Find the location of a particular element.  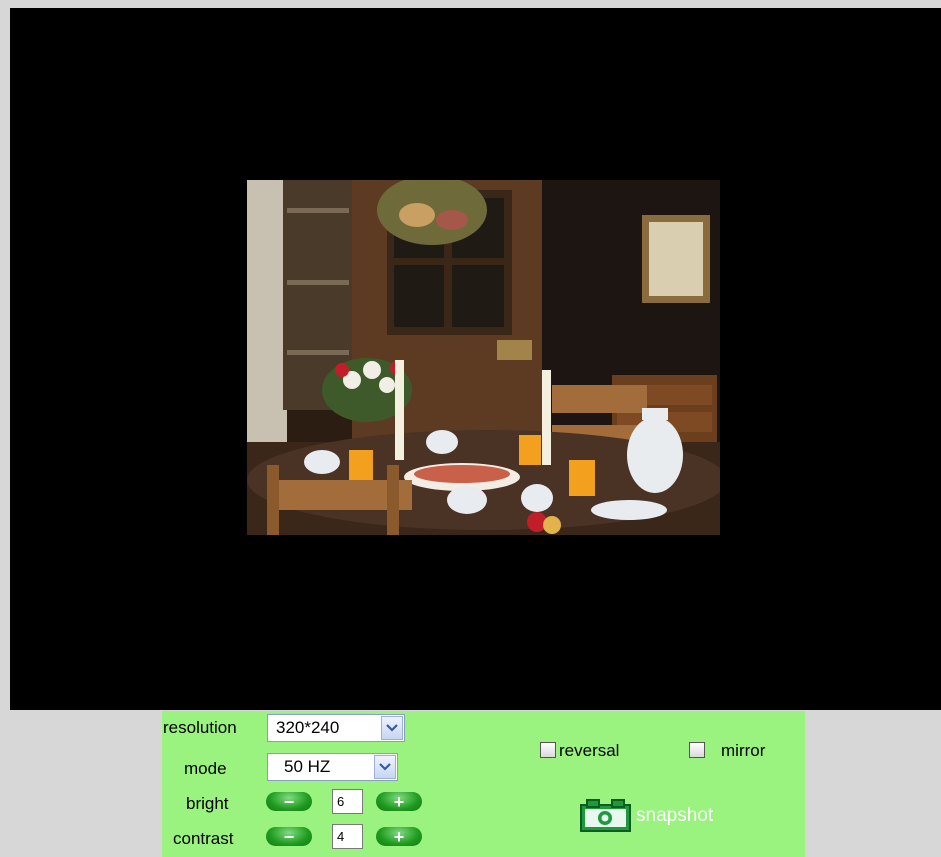

bright-label: bright is located at coordinates (207, 803).